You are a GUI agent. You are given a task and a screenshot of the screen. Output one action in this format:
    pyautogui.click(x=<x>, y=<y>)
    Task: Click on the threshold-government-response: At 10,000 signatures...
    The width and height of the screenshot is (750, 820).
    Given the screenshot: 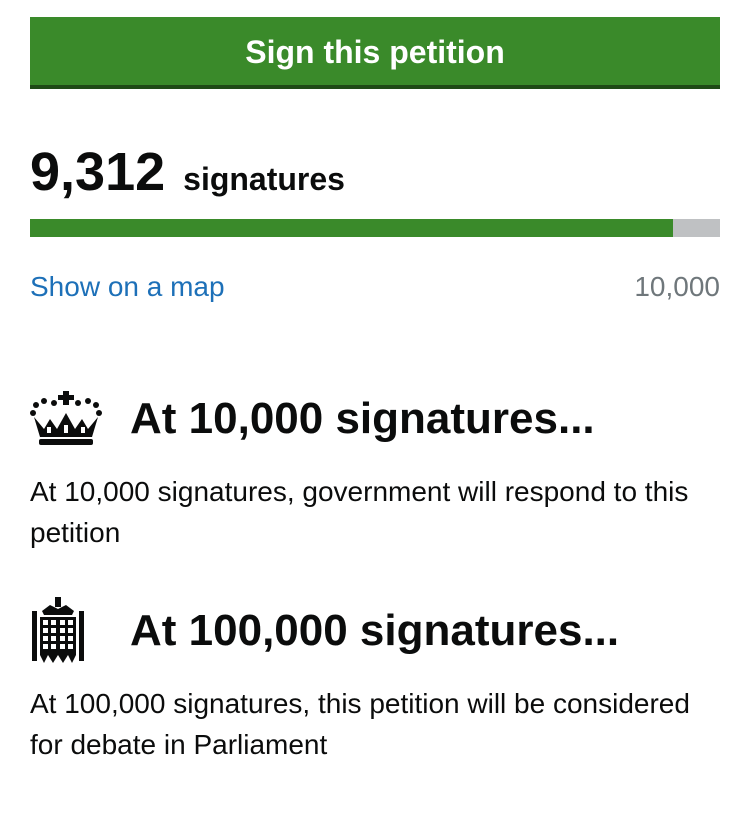 What is the action you would take?
    pyautogui.click(x=375, y=419)
    